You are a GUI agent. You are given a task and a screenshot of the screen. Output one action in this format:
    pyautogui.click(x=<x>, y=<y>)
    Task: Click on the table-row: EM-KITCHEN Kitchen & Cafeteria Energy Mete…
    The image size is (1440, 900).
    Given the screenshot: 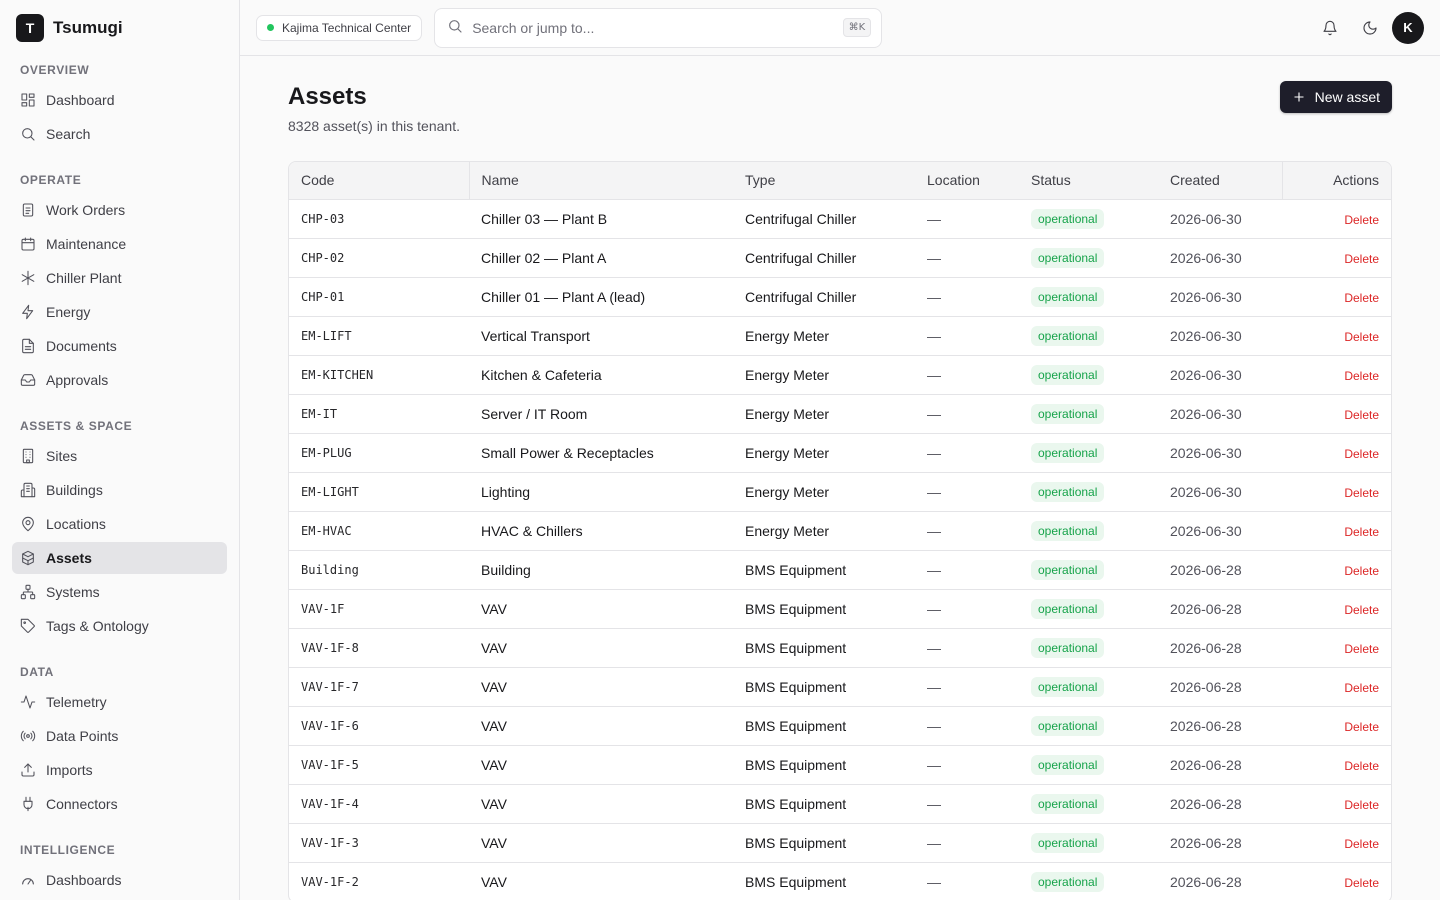 What is the action you would take?
    pyautogui.click(x=840, y=375)
    